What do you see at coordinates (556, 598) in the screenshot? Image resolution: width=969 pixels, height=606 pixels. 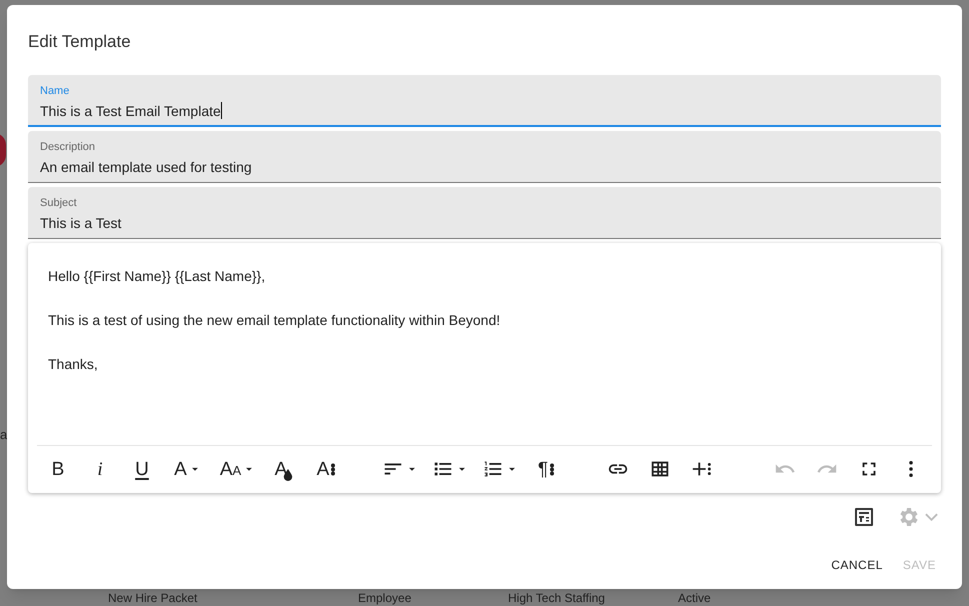 I see `background-table-cell: High Tech Staffing` at bounding box center [556, 598].